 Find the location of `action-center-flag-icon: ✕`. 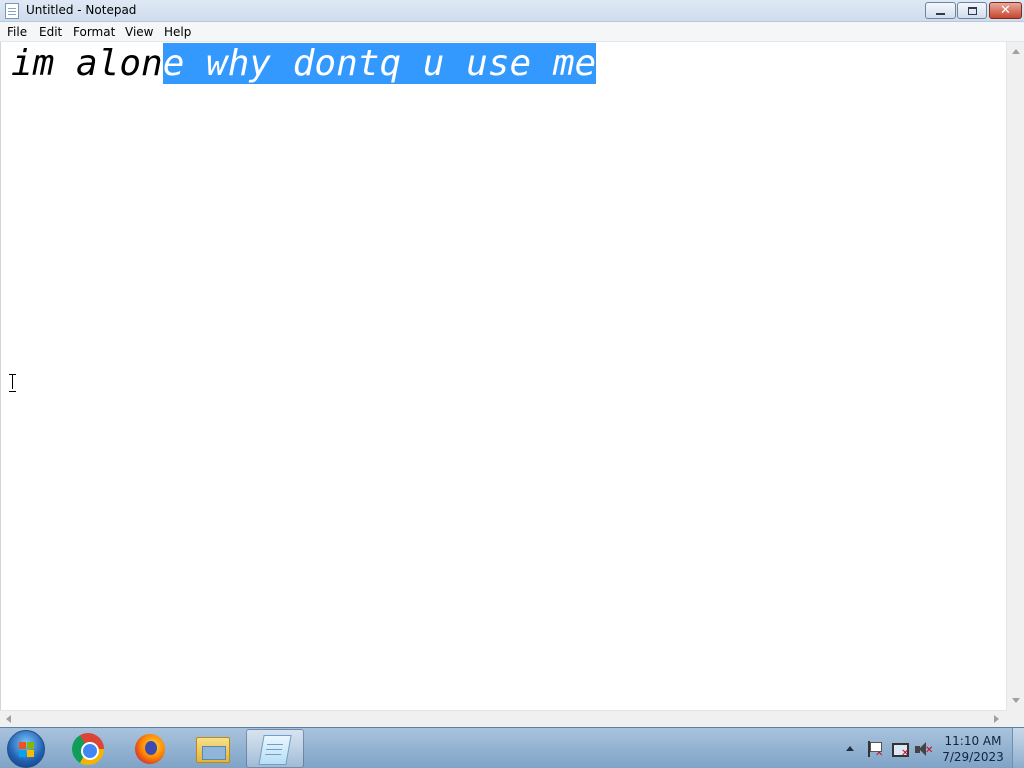

action-center-flag-icon: ✕ is located at coordinates (874, 749).